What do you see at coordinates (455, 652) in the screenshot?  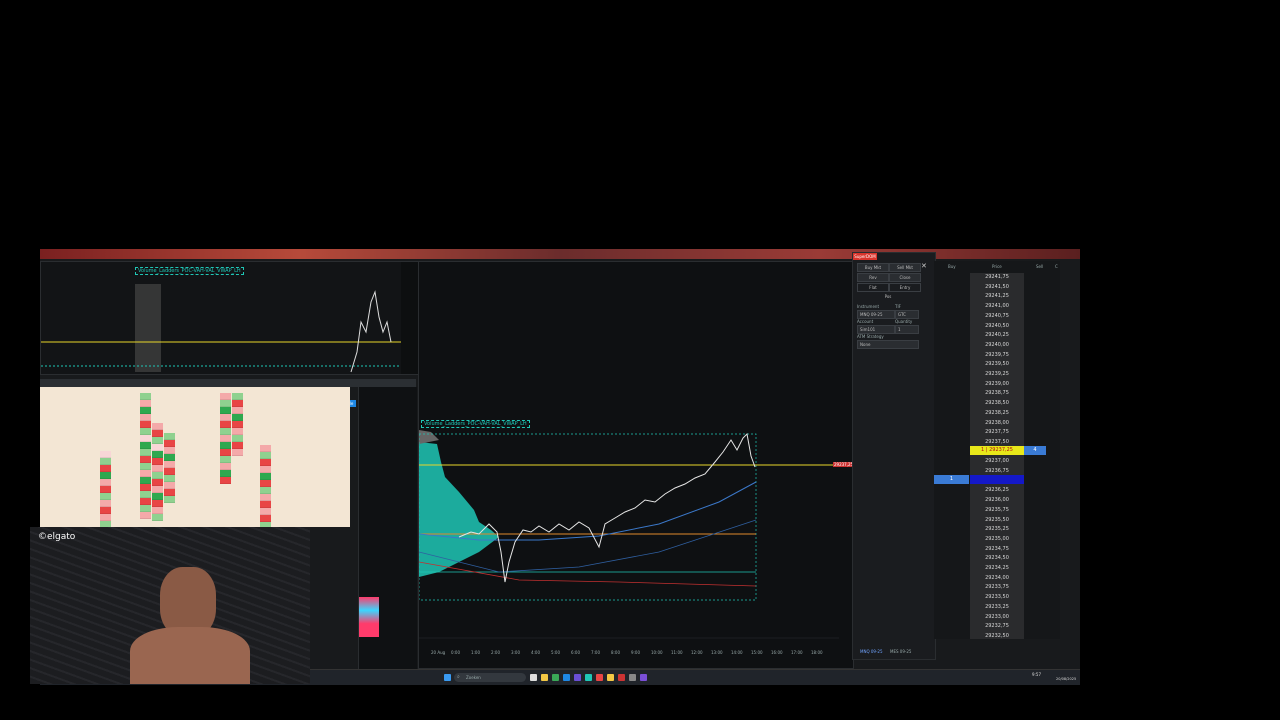 I see `time-label: 0:00` at bounding box center [455, 652].